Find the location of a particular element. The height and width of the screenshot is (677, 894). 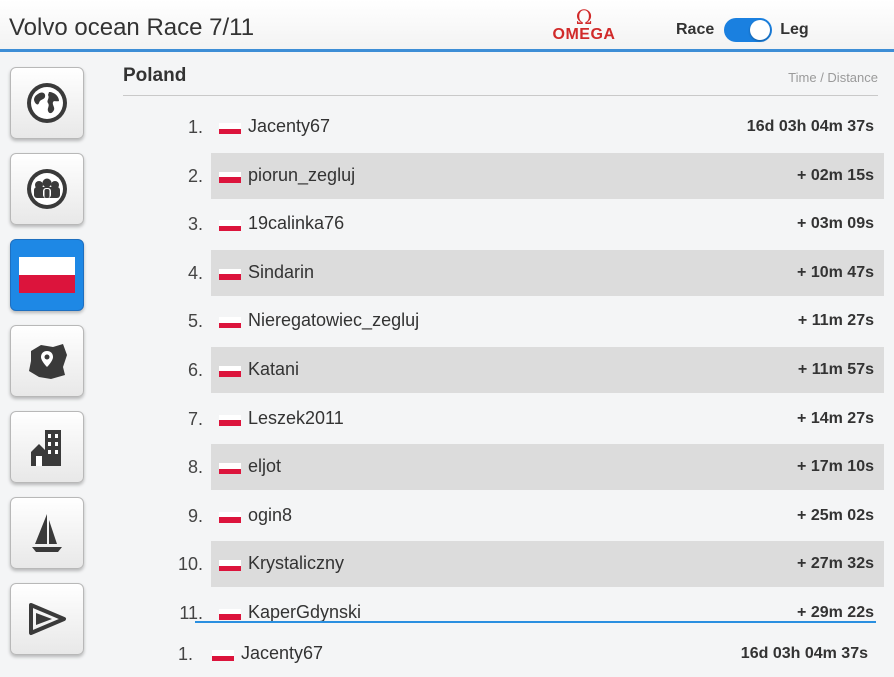

leaderboard-row: 9. ogin8 + 25m 02s is located at coordinates (503, 516).